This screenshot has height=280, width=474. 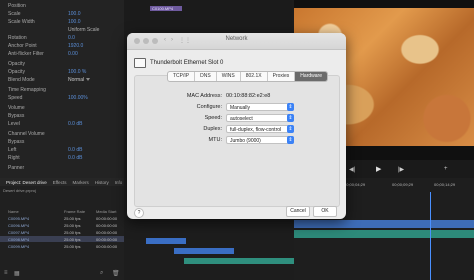 I want to click on table-row: C0098.MP4 25.00 fps 00:00:00:00, so click(x=62, y=239).